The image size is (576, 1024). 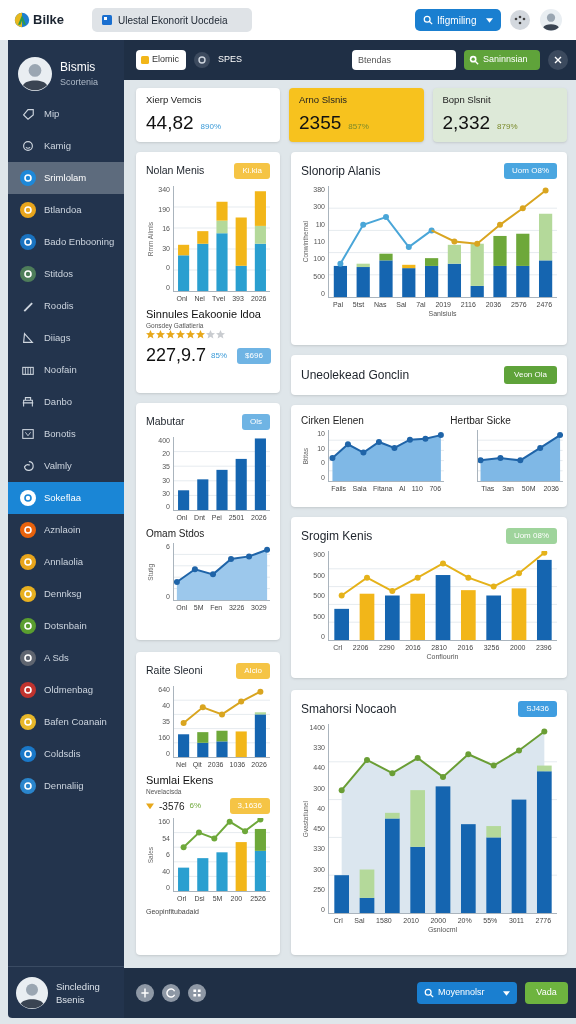 What do you see at coordinates (66, 146) in the screenshot?
I see `sidebar-item: Kamig` at bounding box center [66, 146].